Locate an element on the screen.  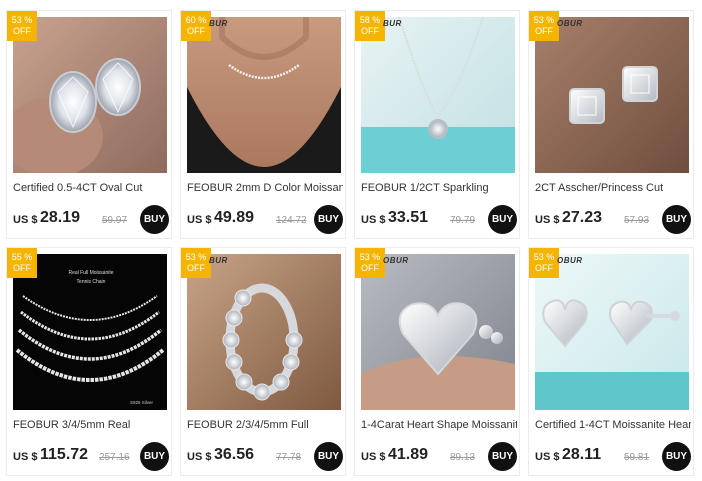
discount-percent: 55 % is located at coordinates (22, 257).